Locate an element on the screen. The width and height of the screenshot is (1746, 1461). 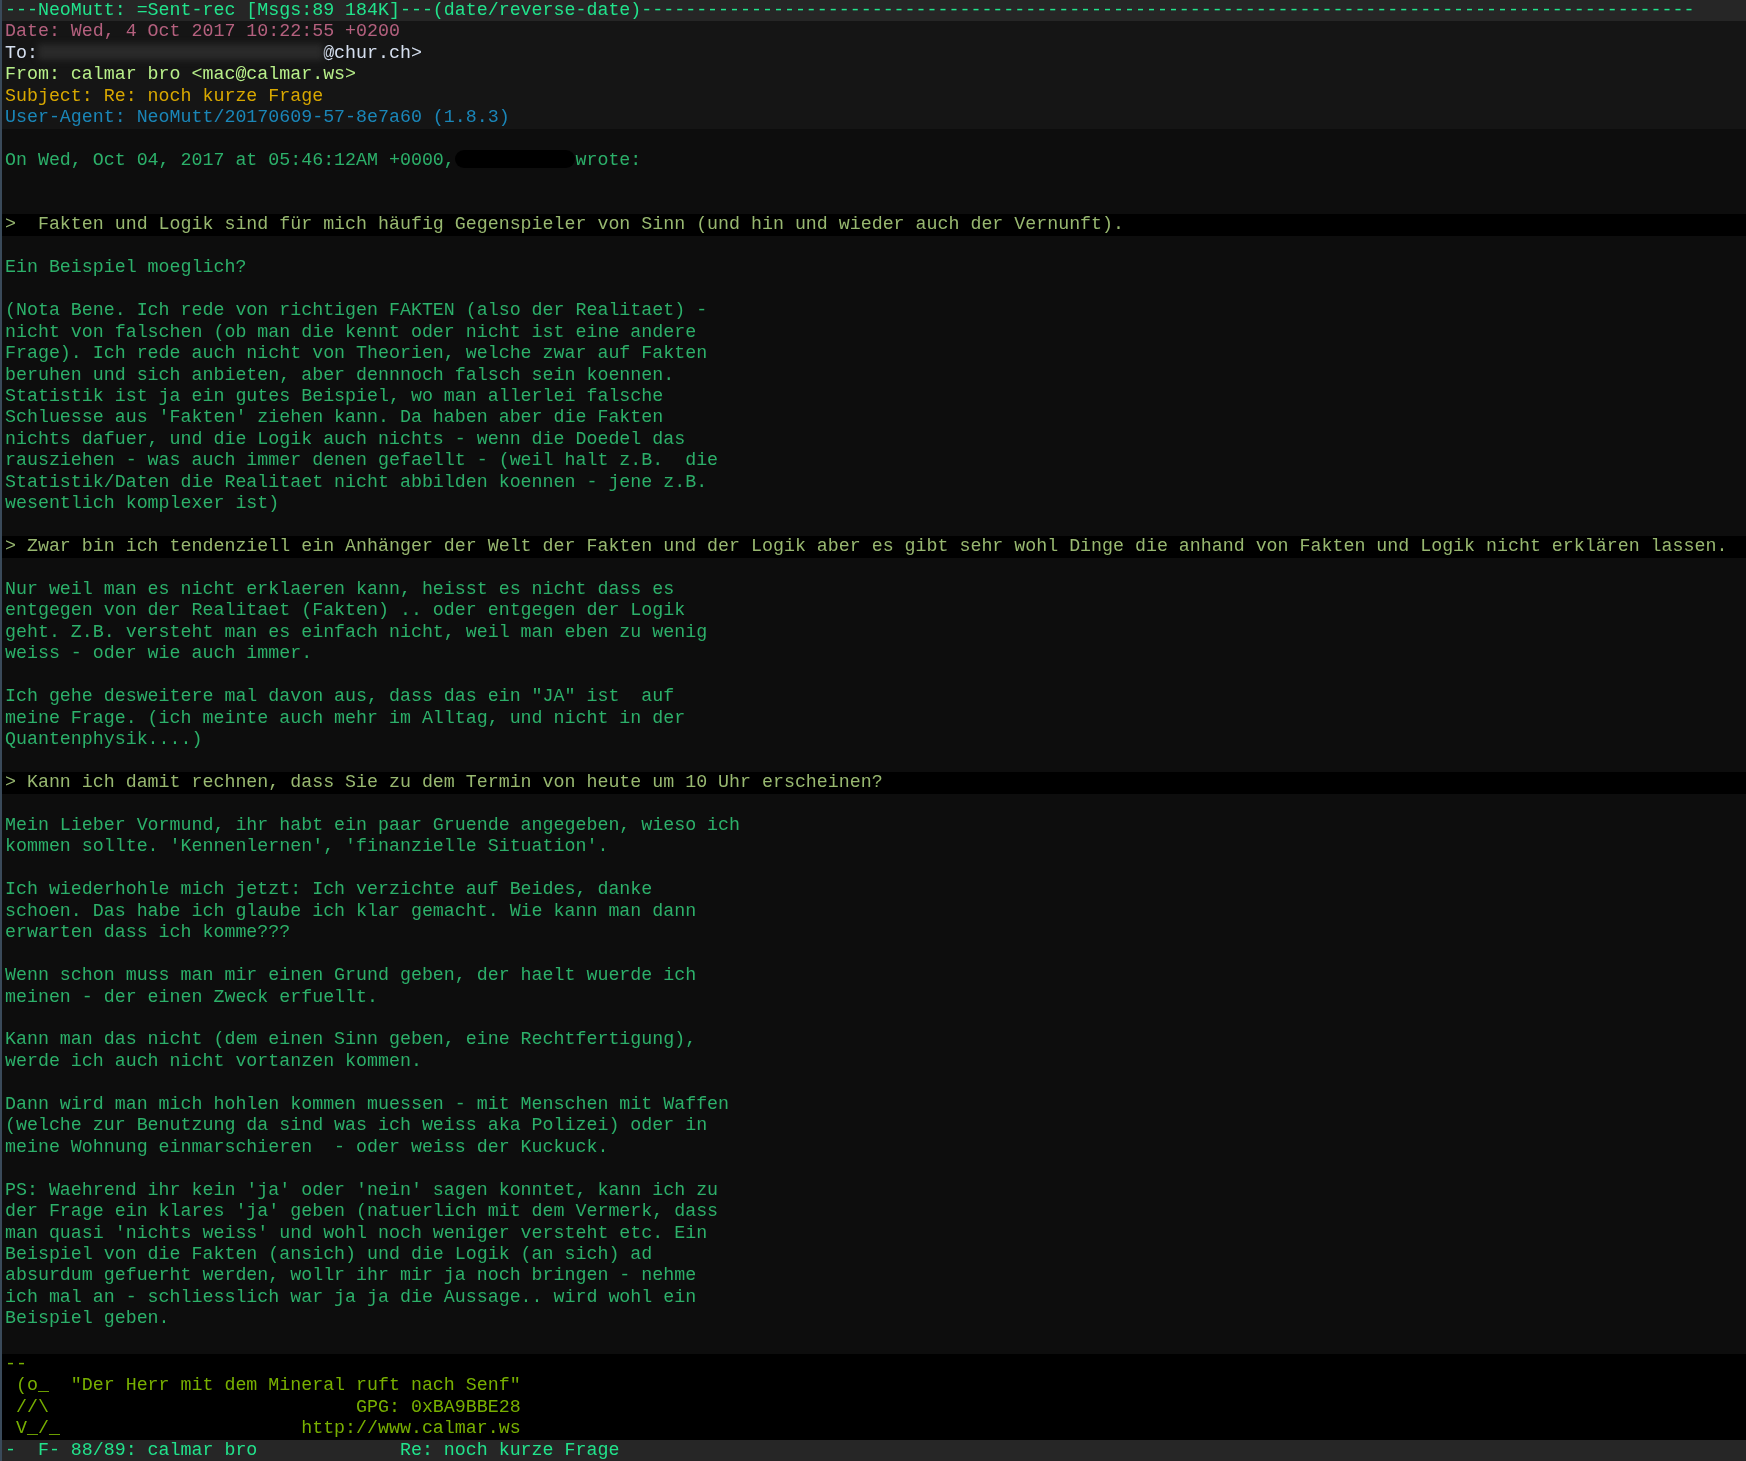
message-paragraph: Nur weil man es nicht erklaeren kann, heisst es nicht dass es entgegen von der Realitaet (Fakten) .. oder entgegen der Logik geht. Z.B. versteht man es einfach nicht, weil man eben zu wenig weiss - oder wie auch immer. is located at coordinates (356, 622).